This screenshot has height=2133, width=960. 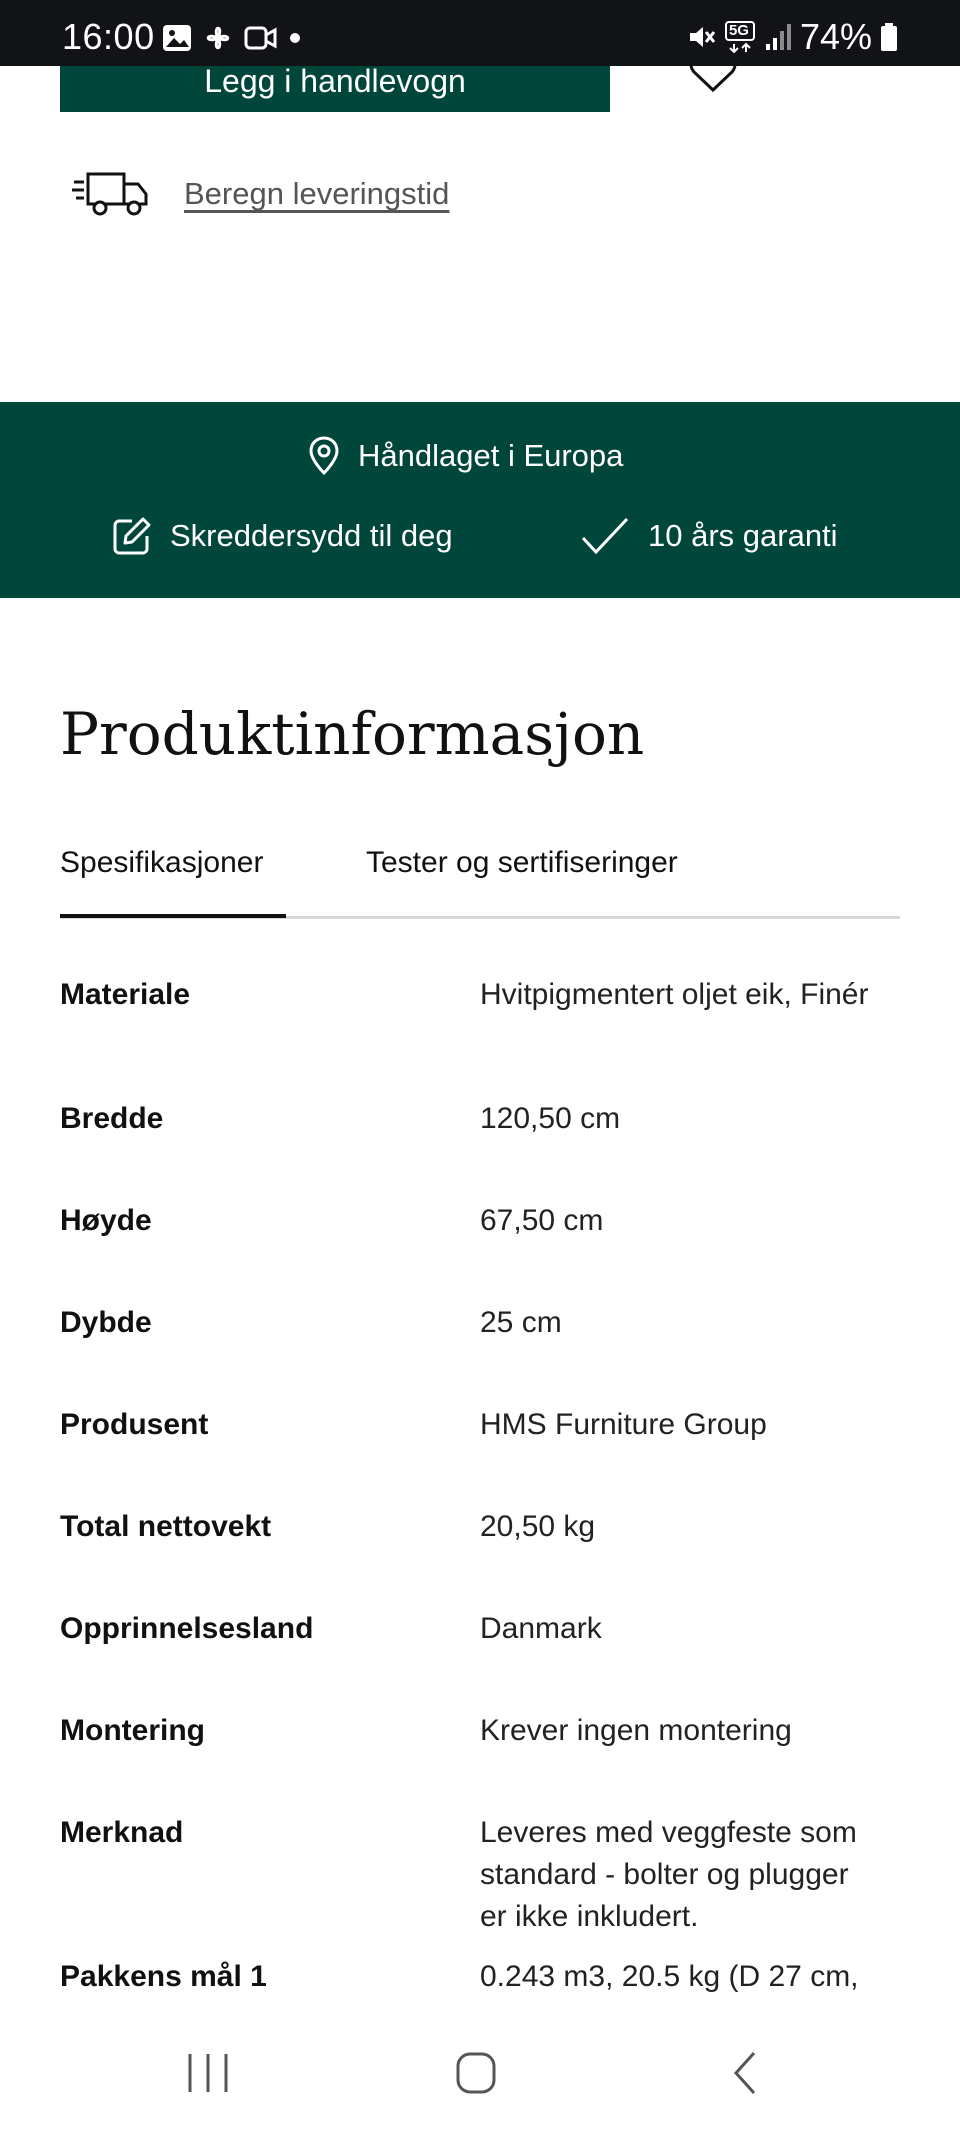 I want to click on delivery-time-link: Beregn leveringstid, so click(x=316, y=194).